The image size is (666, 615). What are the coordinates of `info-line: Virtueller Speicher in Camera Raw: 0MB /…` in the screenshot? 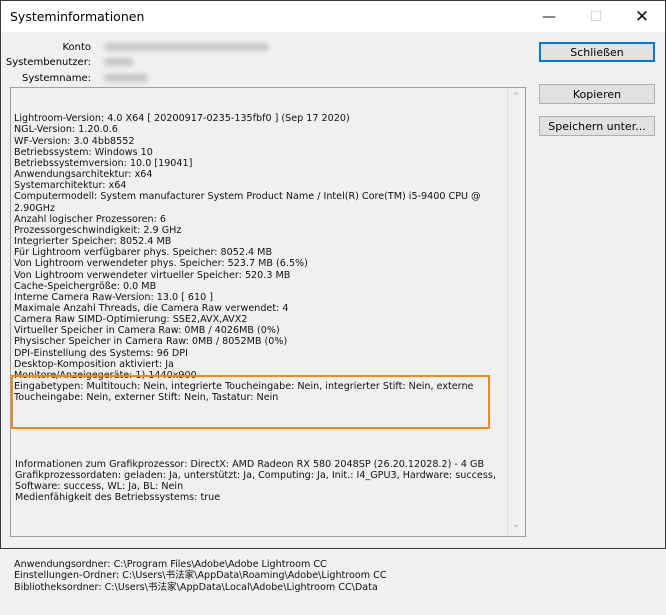 It's located at (147, 331).